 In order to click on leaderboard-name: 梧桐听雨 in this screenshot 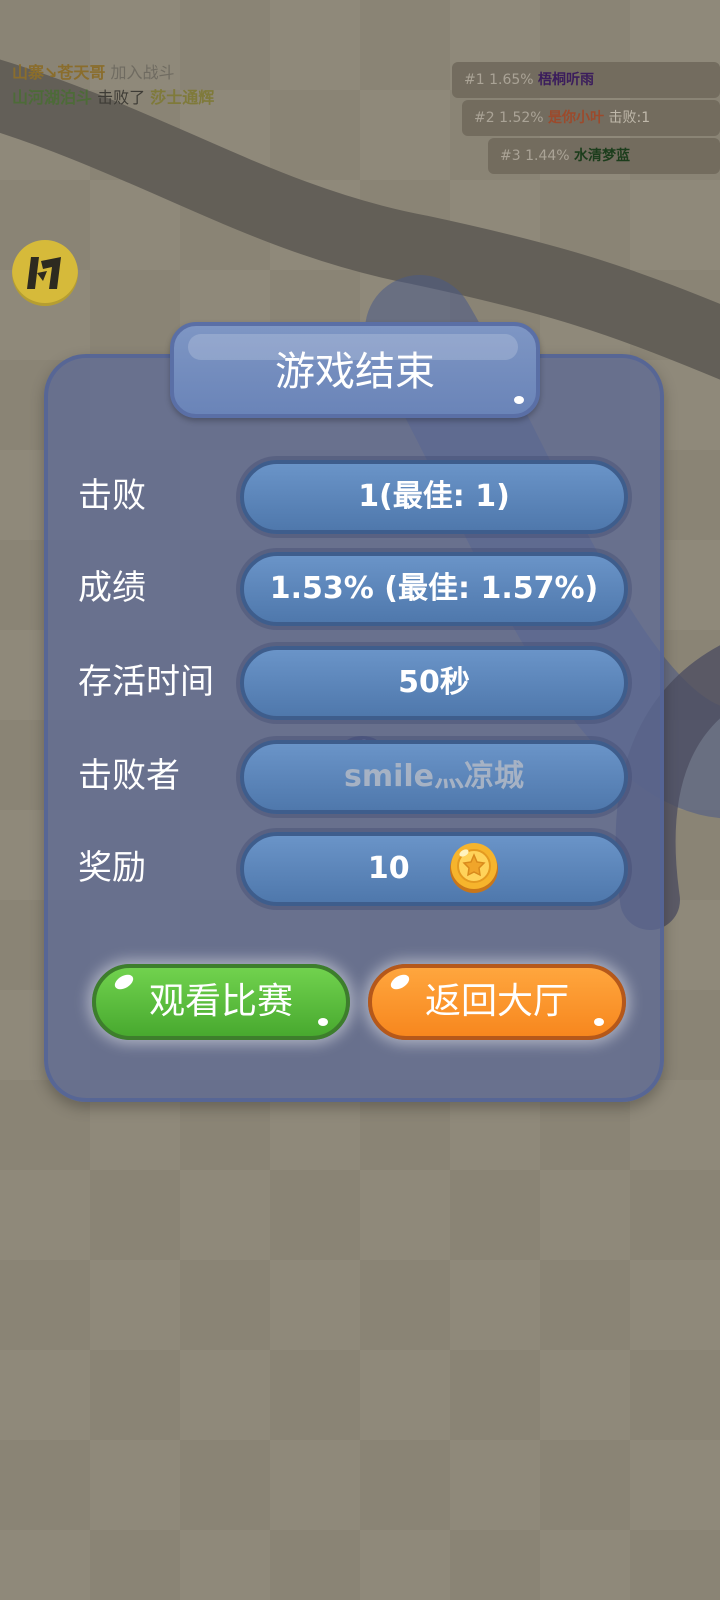, I will do `click(566, 80)`.